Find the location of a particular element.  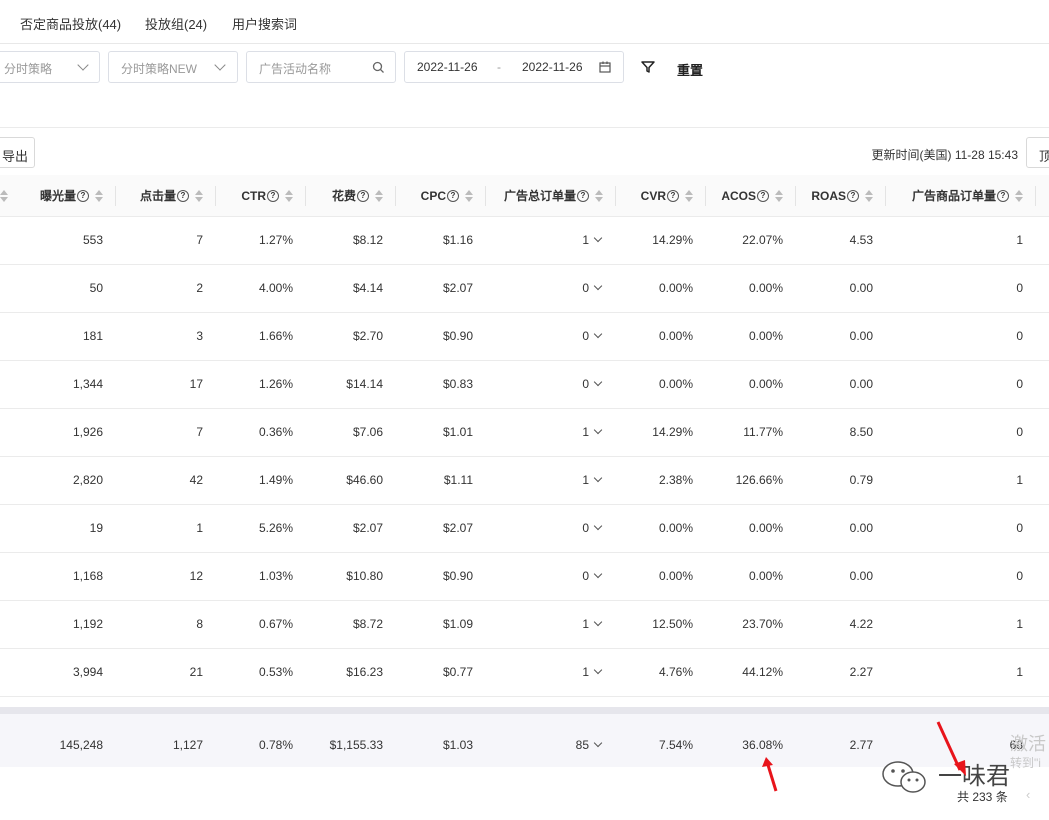

table-row: 1,192 8 0.67% $8.72 $1.09 1 12.50% 23.70% 4.22 1 is located at coordinates (524, 624).